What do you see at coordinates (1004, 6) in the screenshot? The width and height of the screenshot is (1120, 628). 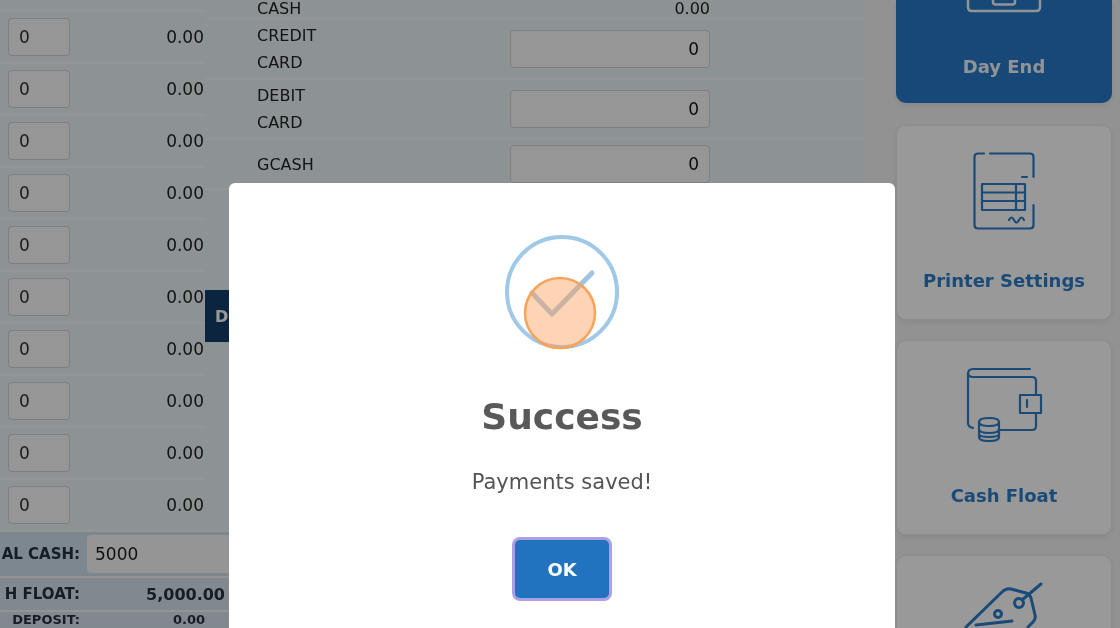 I see `device-icon` at bounding box center [1004, 6].